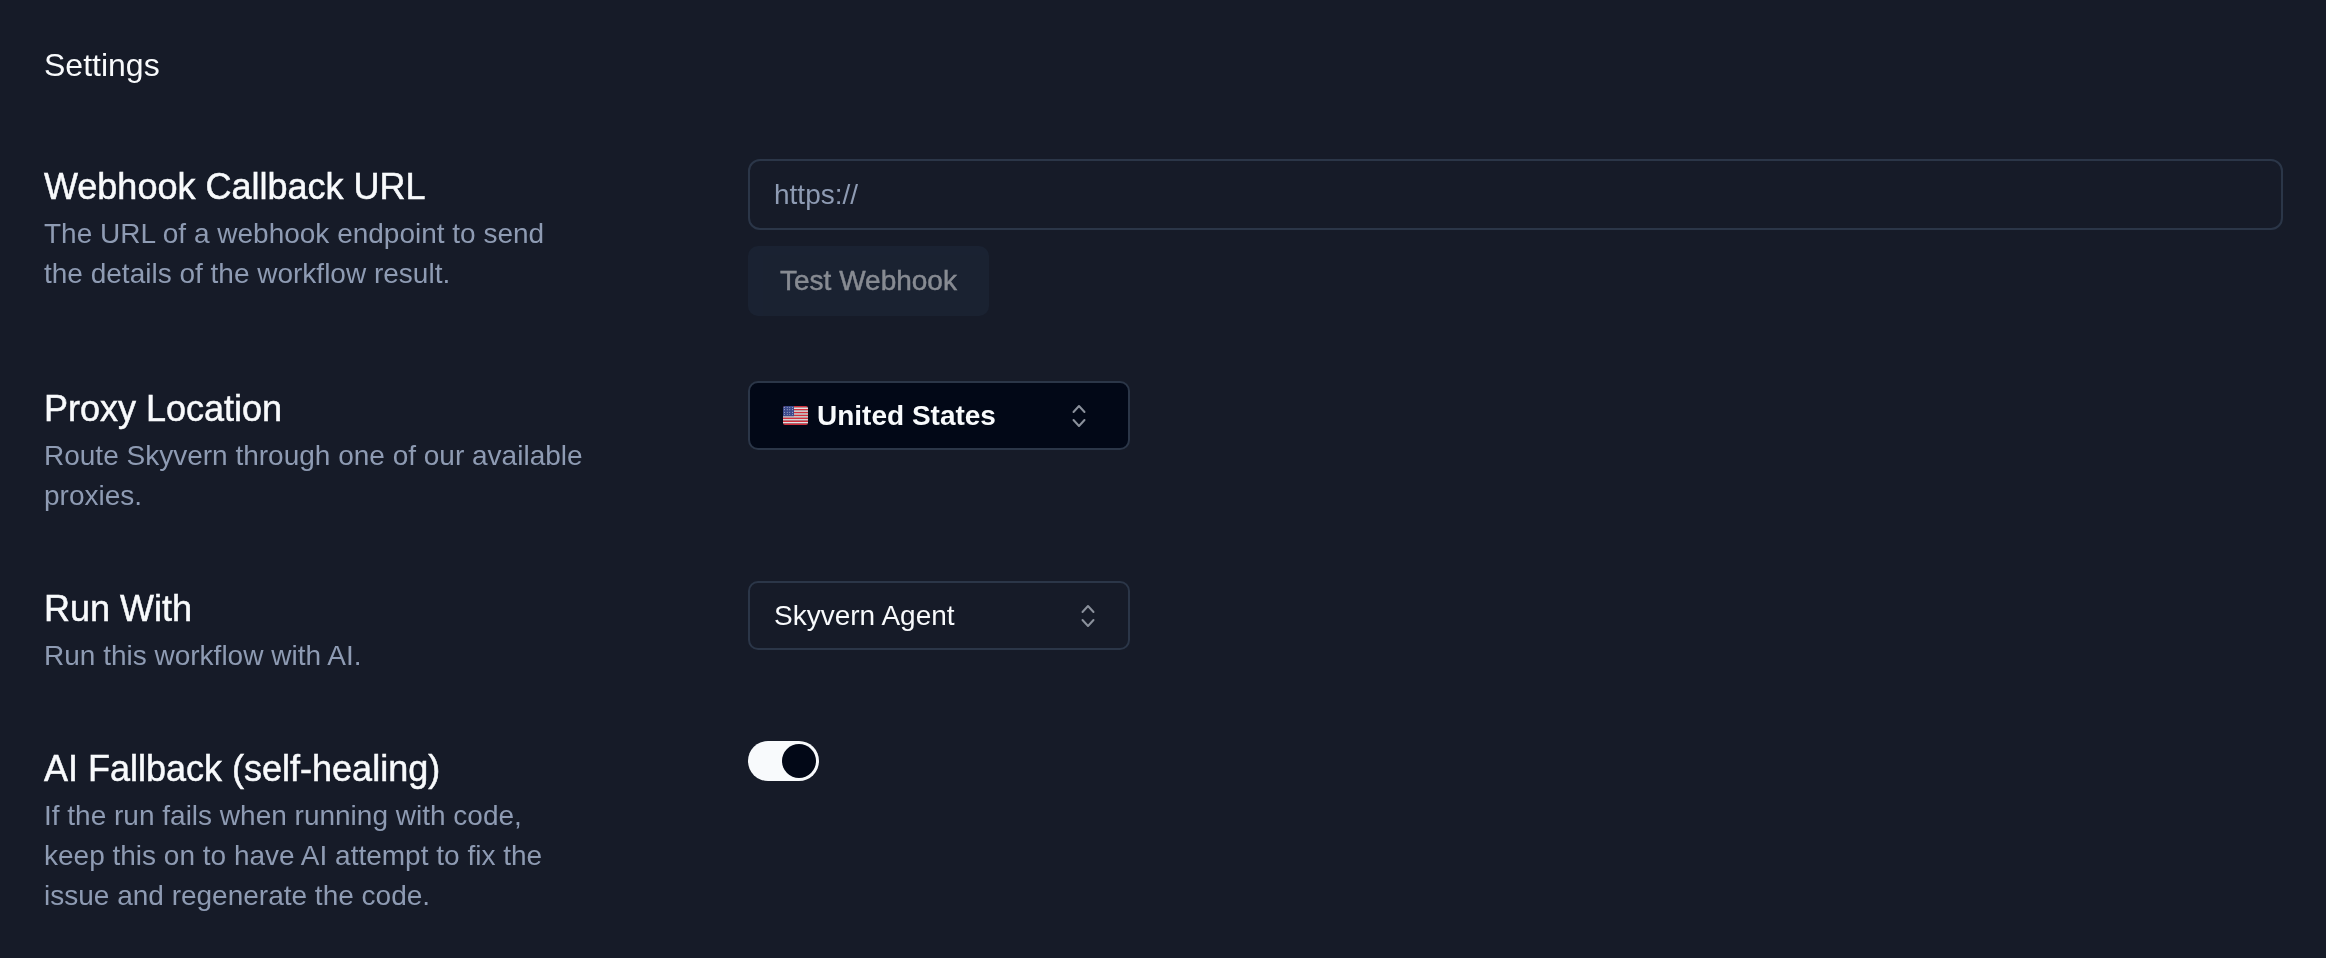  I want to click on setting-label: AI Fallback (self-healing), so click(242, 769).